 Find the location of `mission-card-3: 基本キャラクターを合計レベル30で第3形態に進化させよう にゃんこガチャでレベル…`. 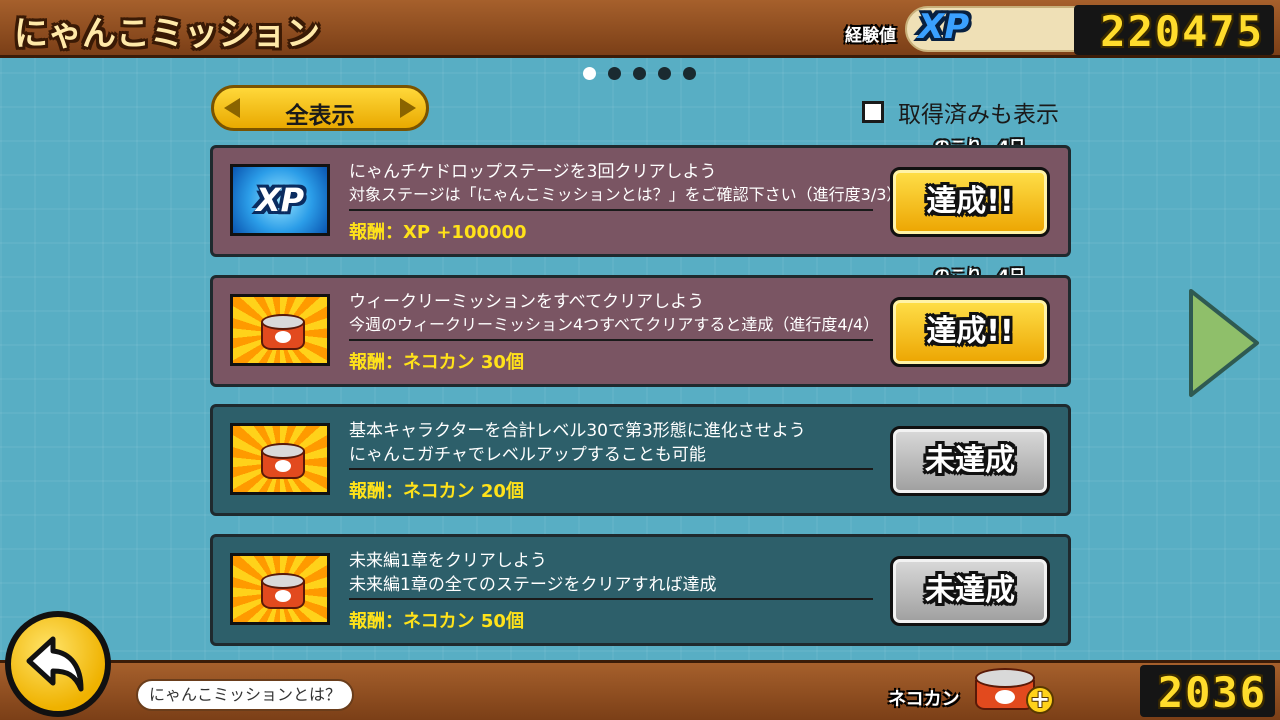

mission-card-3: 基本キャラクターを合計レベル30で第3形態に進化させよう にゃんこガチャでレベル… is located at coordinates (640, 460).